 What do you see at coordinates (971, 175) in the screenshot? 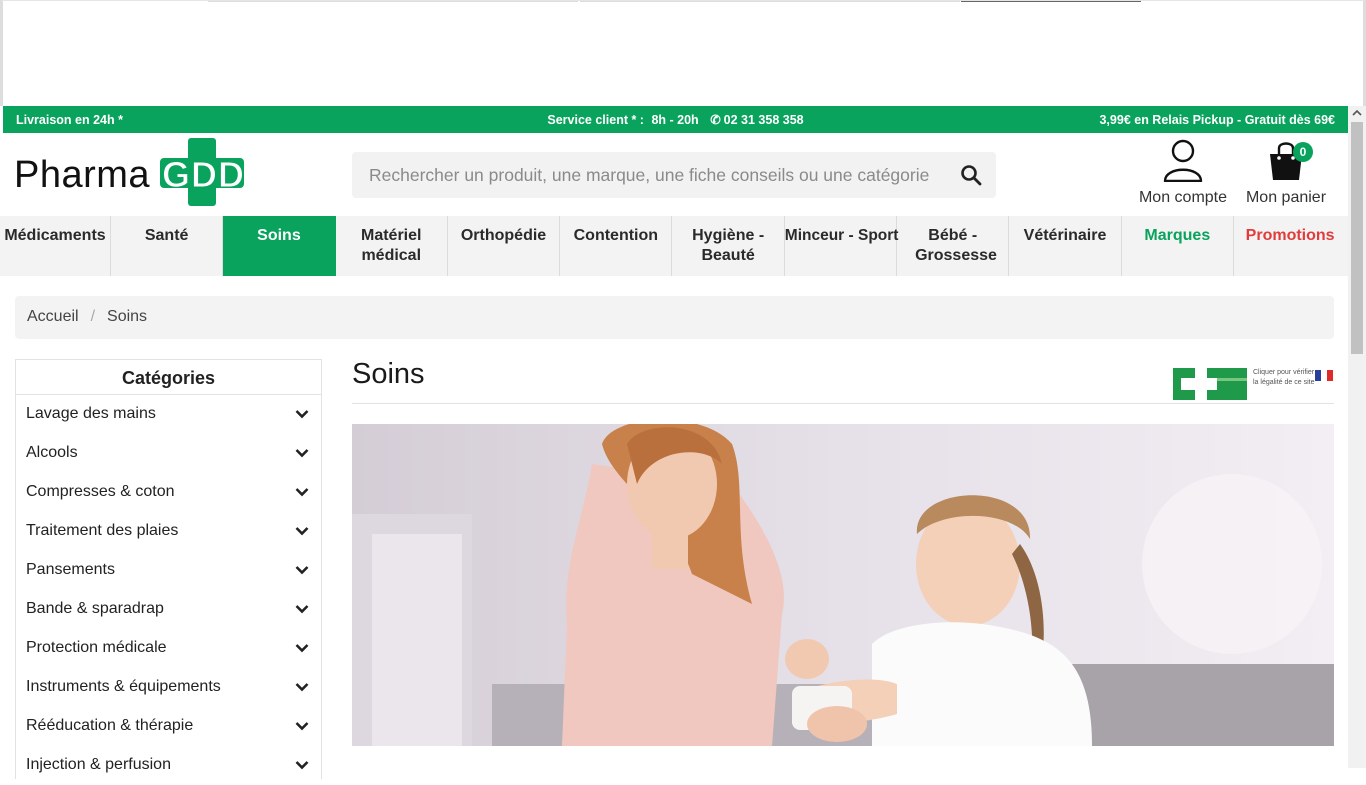
I see `search-icon` at bounding box center [971, 175].